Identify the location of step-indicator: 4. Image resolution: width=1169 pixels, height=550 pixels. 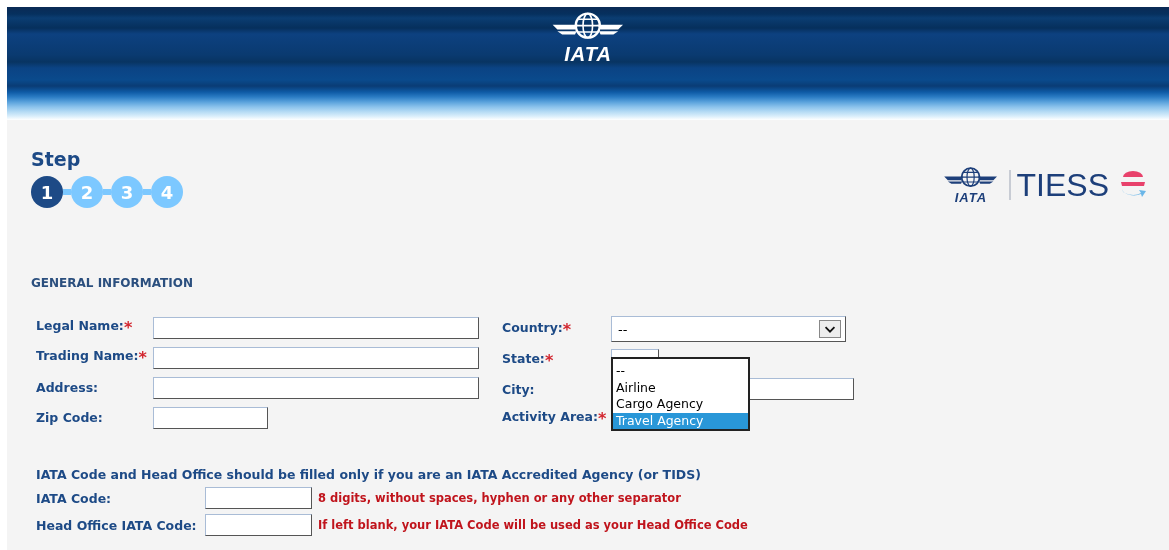
(167, 192).